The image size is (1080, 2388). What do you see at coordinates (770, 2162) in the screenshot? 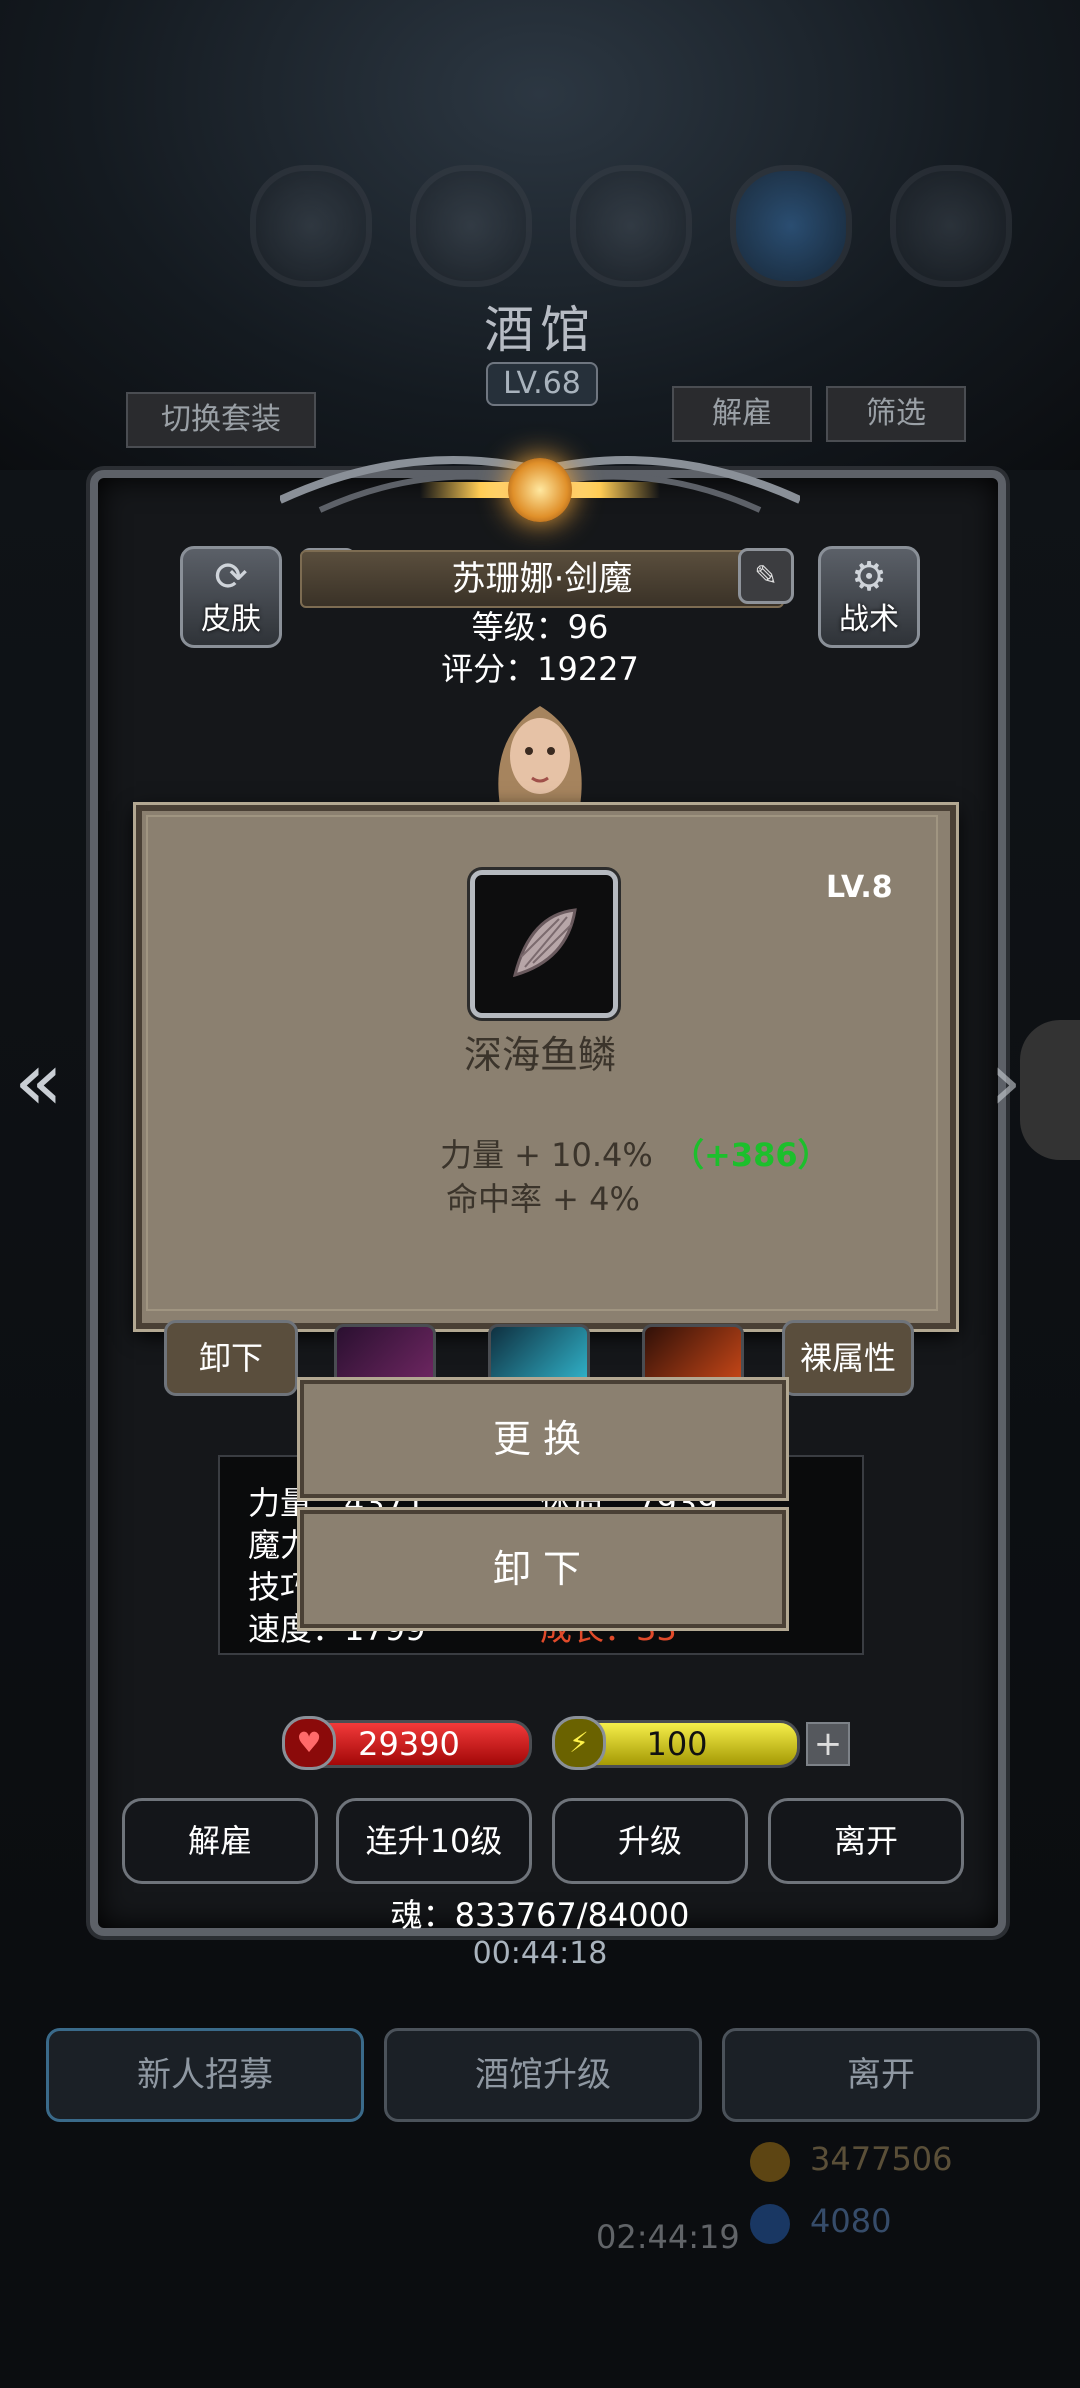
I see `gold-coin-icon` at bounding box center [770, 2162].